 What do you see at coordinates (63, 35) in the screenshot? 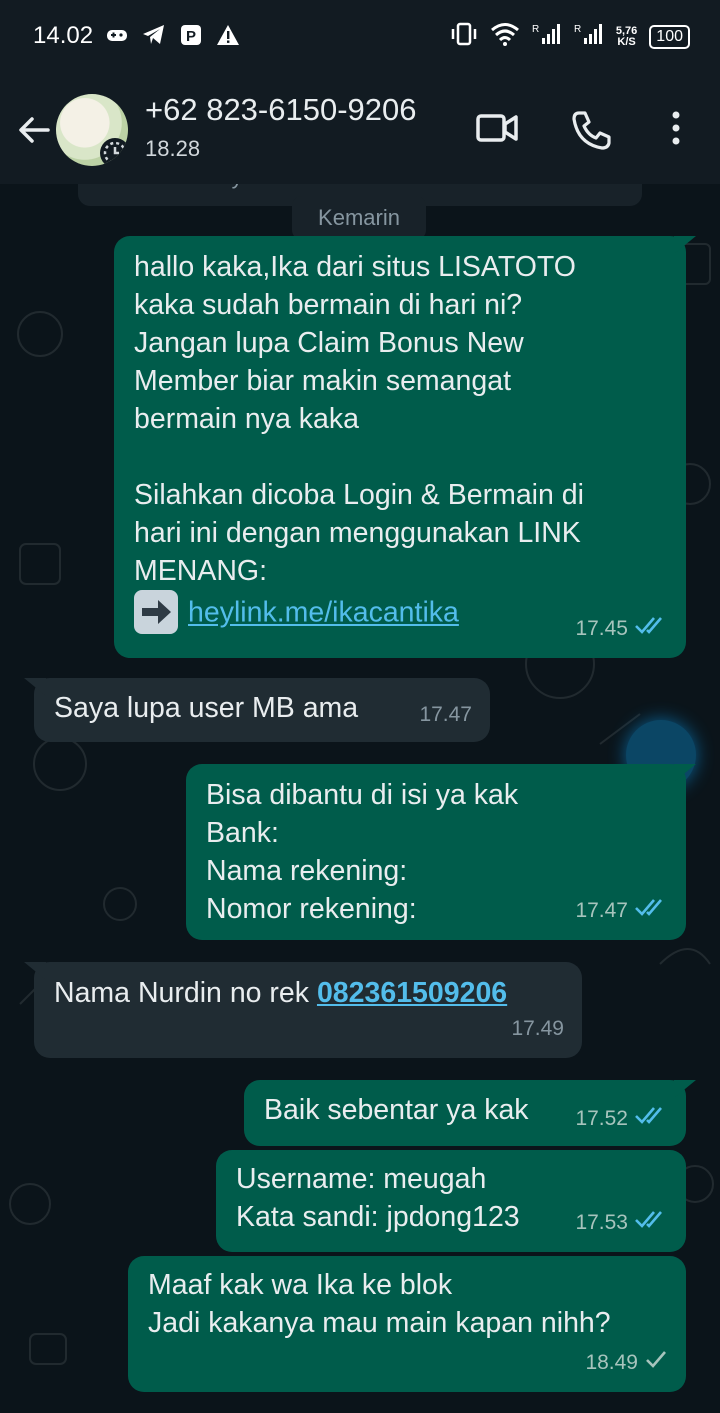
I see `status-time: 14.02` at bounding box center [63, 35].